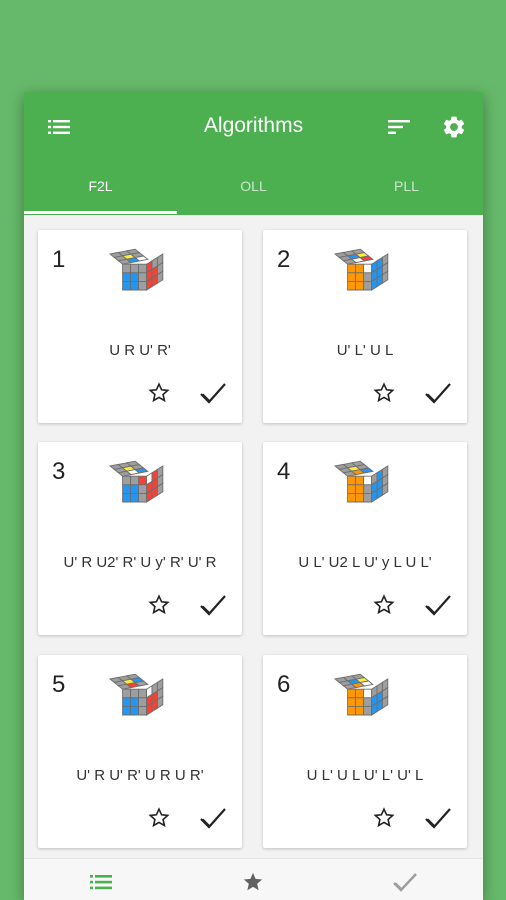  What do you see at coordinates (253, 153) in the screenshot?
I see `app-bar: Algorithms F2L OLL PLL` at bounding box center [253, 153].